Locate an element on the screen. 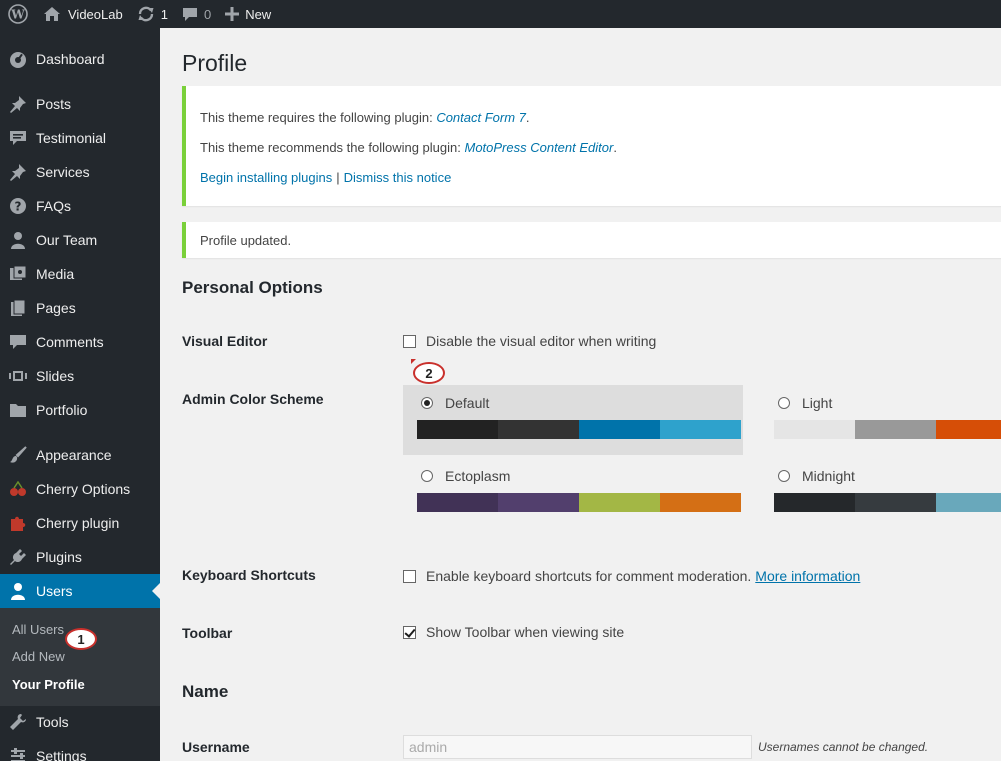 This screenshot has width=1001, height=761. scheme-default-radio is located at coordinates (427, 403).